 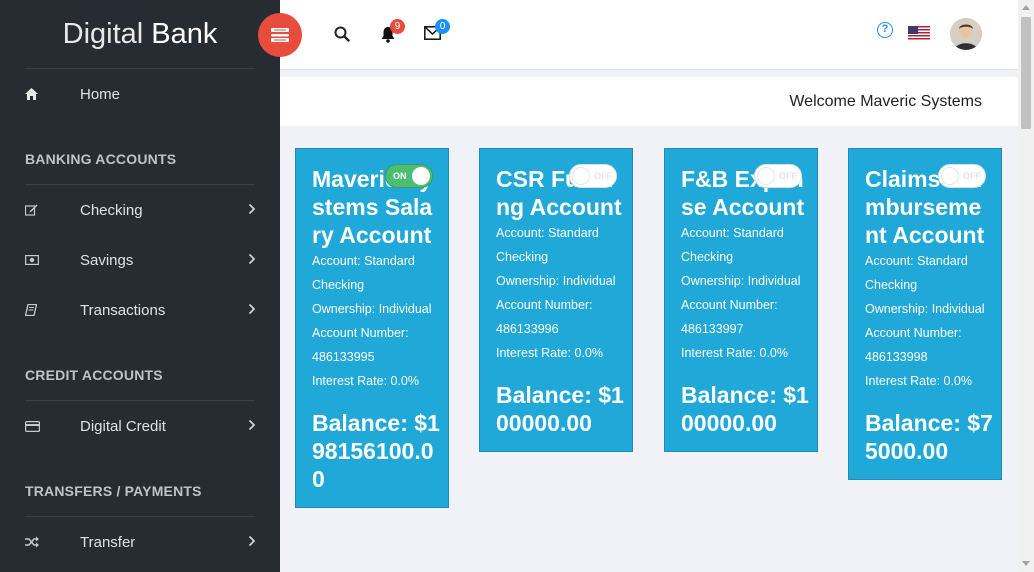 What do you see at coordinates (113, 491) in the screenshot?
I see `section-title-transfers: TRANSFERS / PAYMENTS` at bounding box center [113, 491].